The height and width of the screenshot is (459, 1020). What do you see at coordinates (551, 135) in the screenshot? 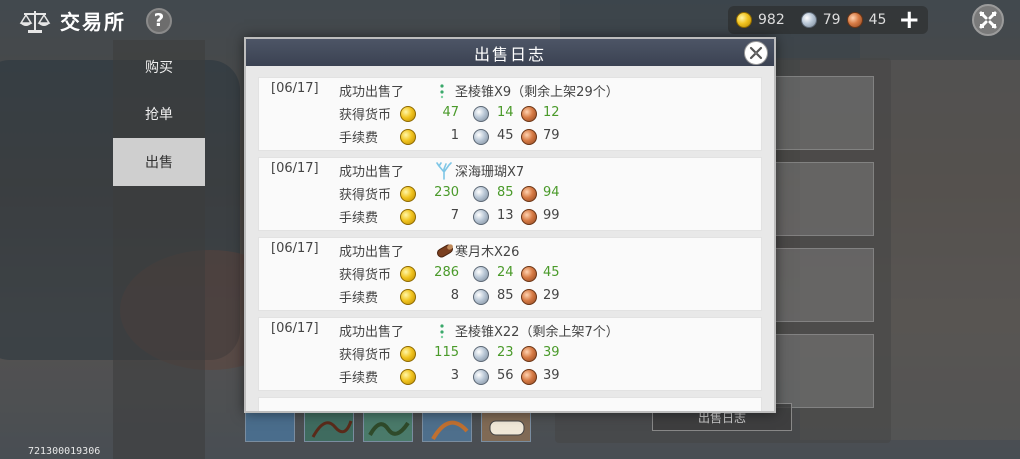
I see `fee-copper: 79` at bounding box center [551, 135].